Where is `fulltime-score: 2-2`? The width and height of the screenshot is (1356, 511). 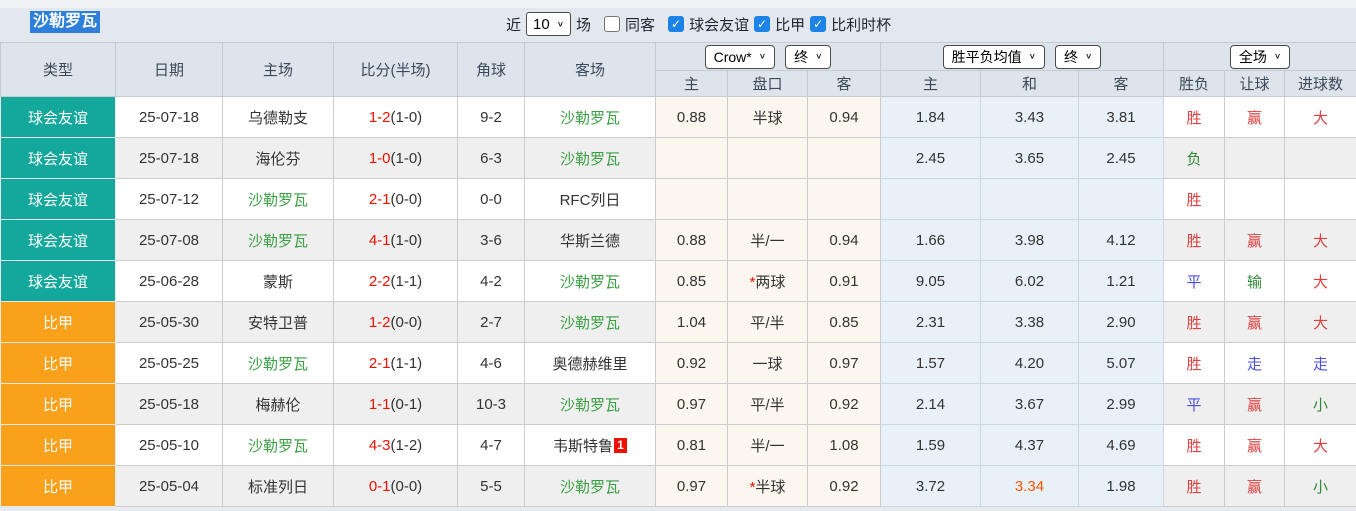
fulltime-score: 2-2 is located at coordinates (379, 281).